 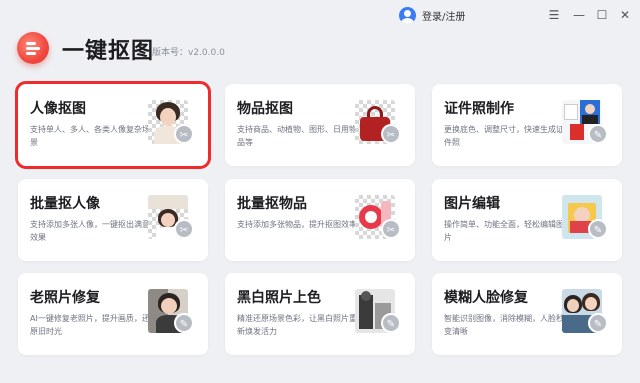 I want to click on app-title: 一键抠图, so click(x=108, y=51).